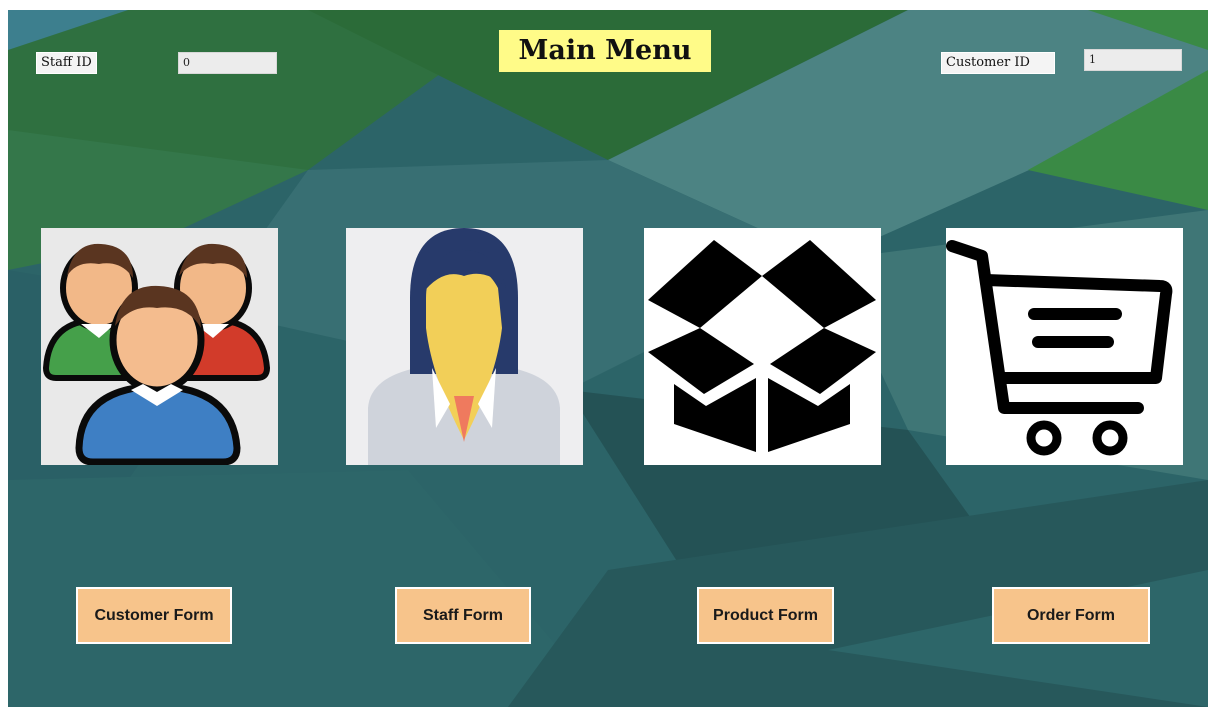 The width and height of the screenshot is (1209, 707). Describe the element at coordinates (765, 615) in the screenshot. I see `product-form-button: Product Form` at that location.